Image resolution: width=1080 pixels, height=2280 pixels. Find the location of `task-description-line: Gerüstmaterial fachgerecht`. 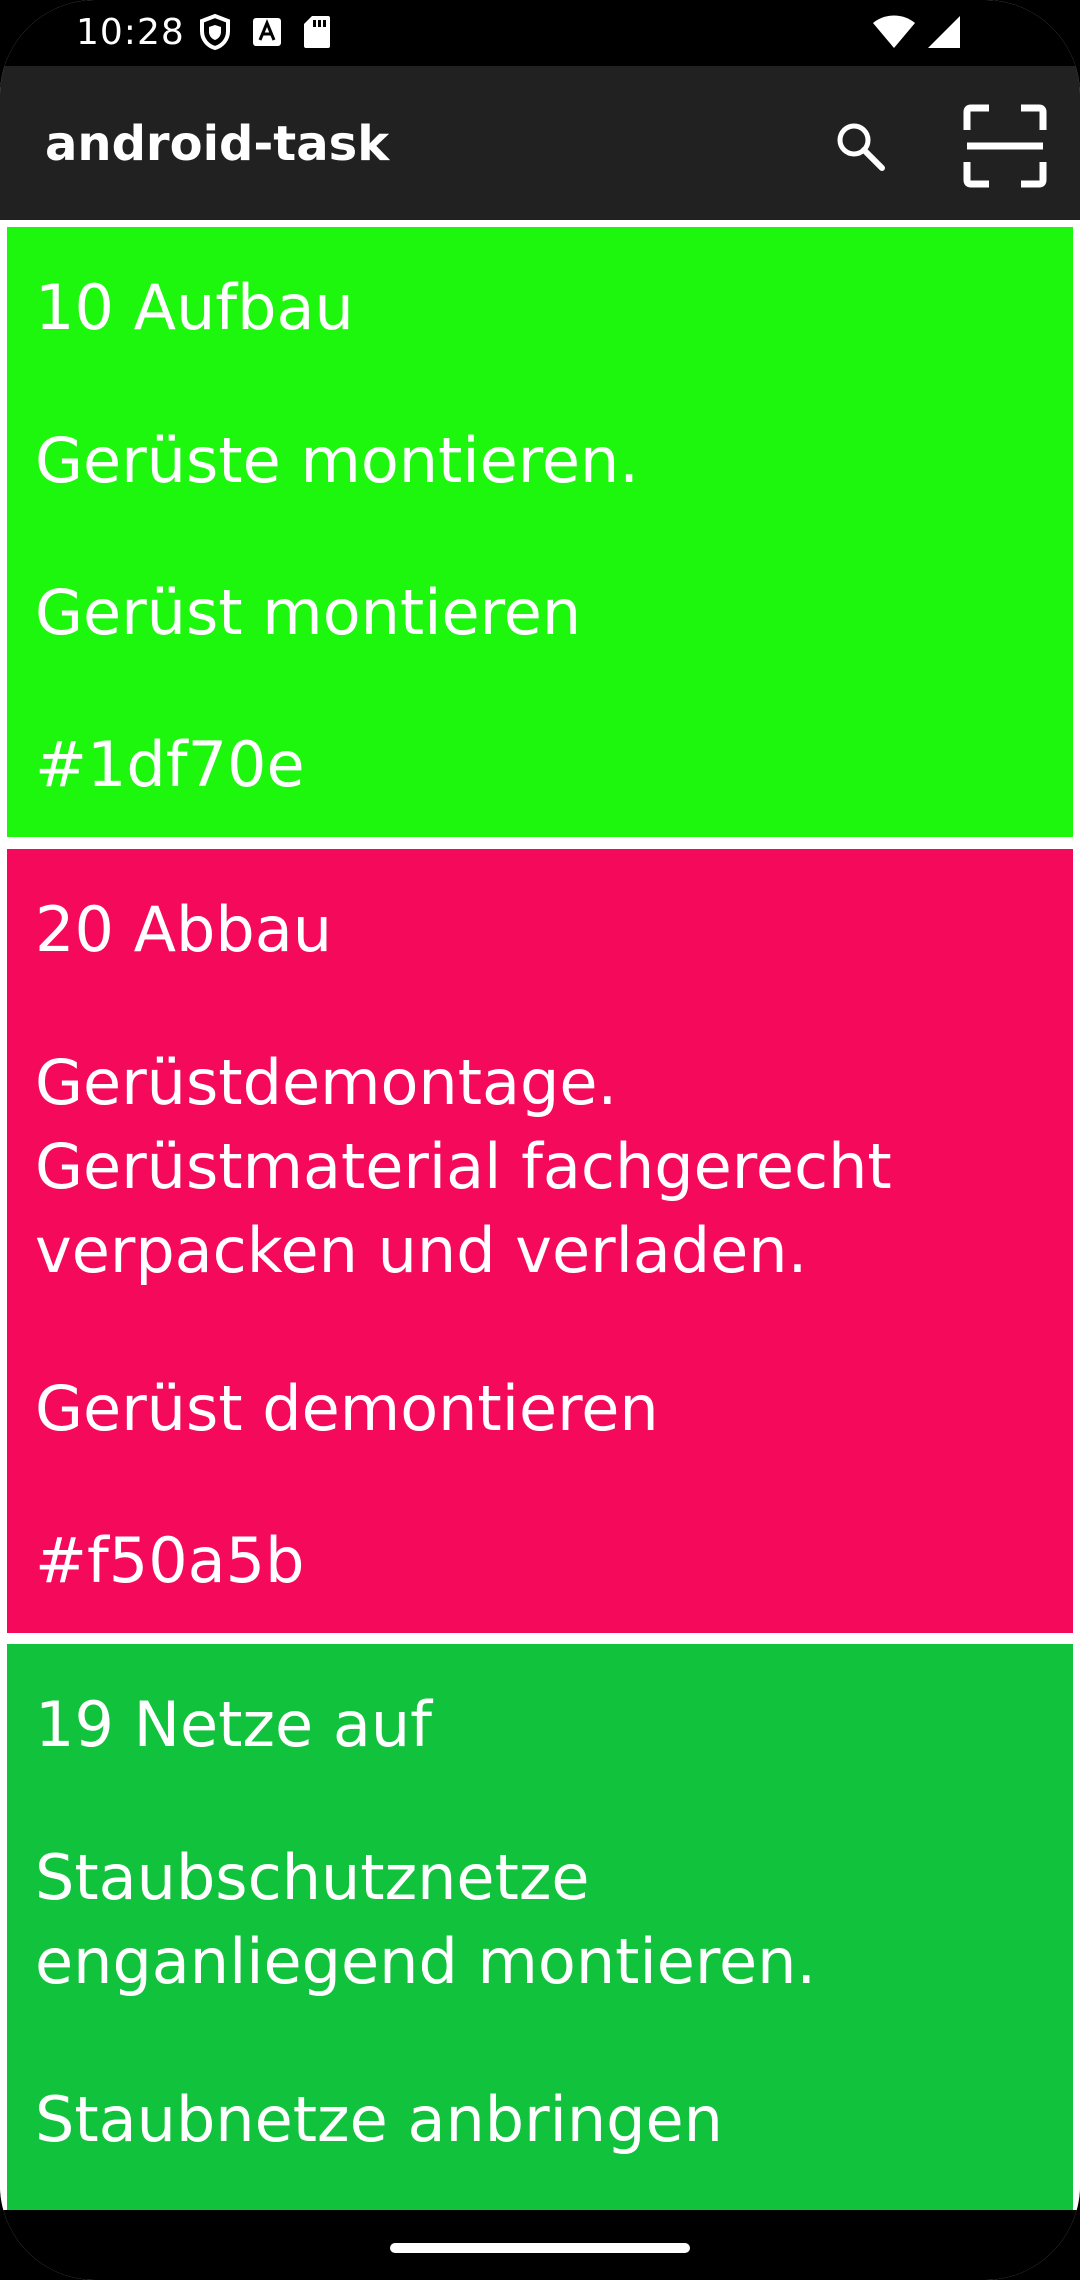

task-description-line: Gerüstmaterial fachgerecht is located at coordinates (463, 1166).